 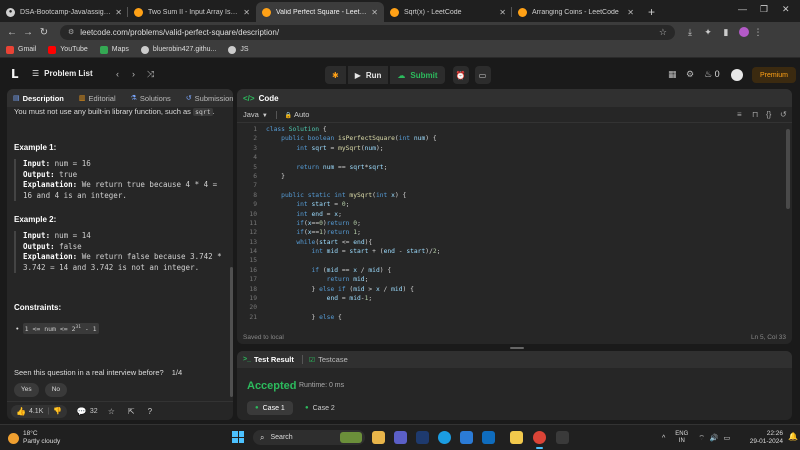 I want to click on panel-resize-handle, so click(x=517, y=348).